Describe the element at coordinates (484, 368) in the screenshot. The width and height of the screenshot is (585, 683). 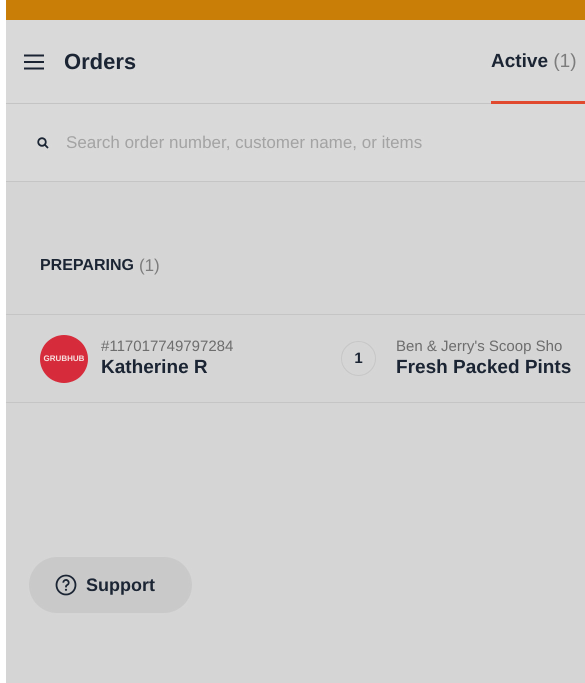
I see `item-name: Fresh Packed Pints` at that location.